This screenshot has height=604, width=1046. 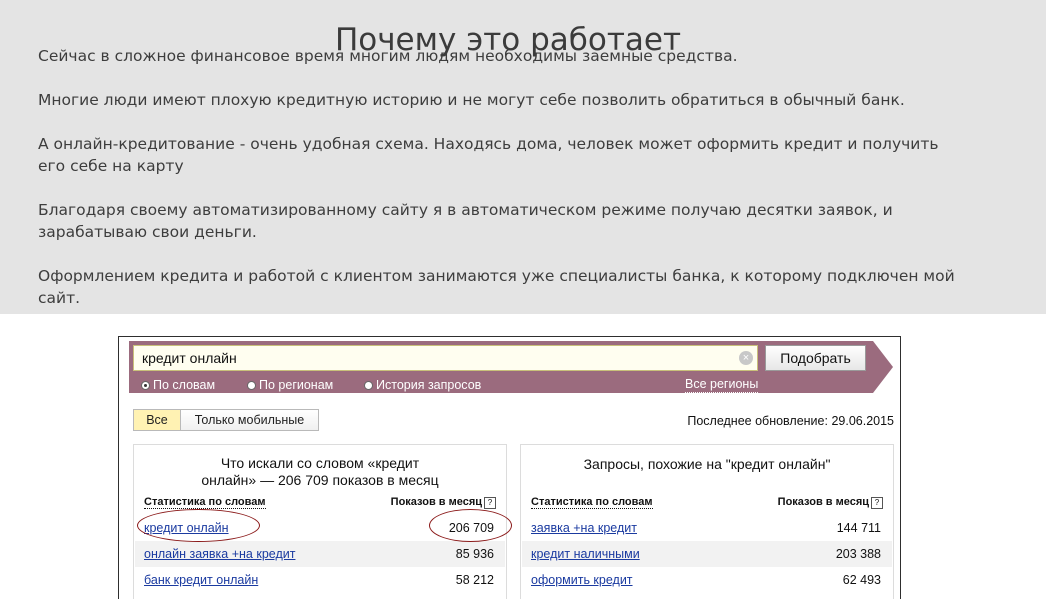 I want to click on radio-label: История запросов, so click(x=429, y=385).